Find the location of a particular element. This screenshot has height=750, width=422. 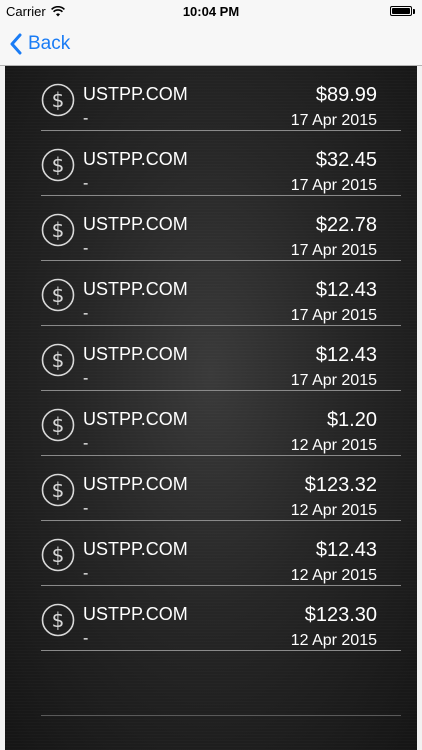

chevron-left-icon is located at coordinates (16, 44).